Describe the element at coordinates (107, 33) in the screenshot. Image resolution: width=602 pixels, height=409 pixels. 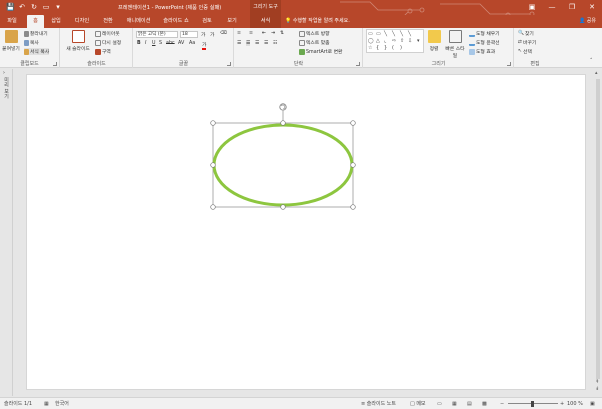
I see `layout-button: 레이아웃` at that location.